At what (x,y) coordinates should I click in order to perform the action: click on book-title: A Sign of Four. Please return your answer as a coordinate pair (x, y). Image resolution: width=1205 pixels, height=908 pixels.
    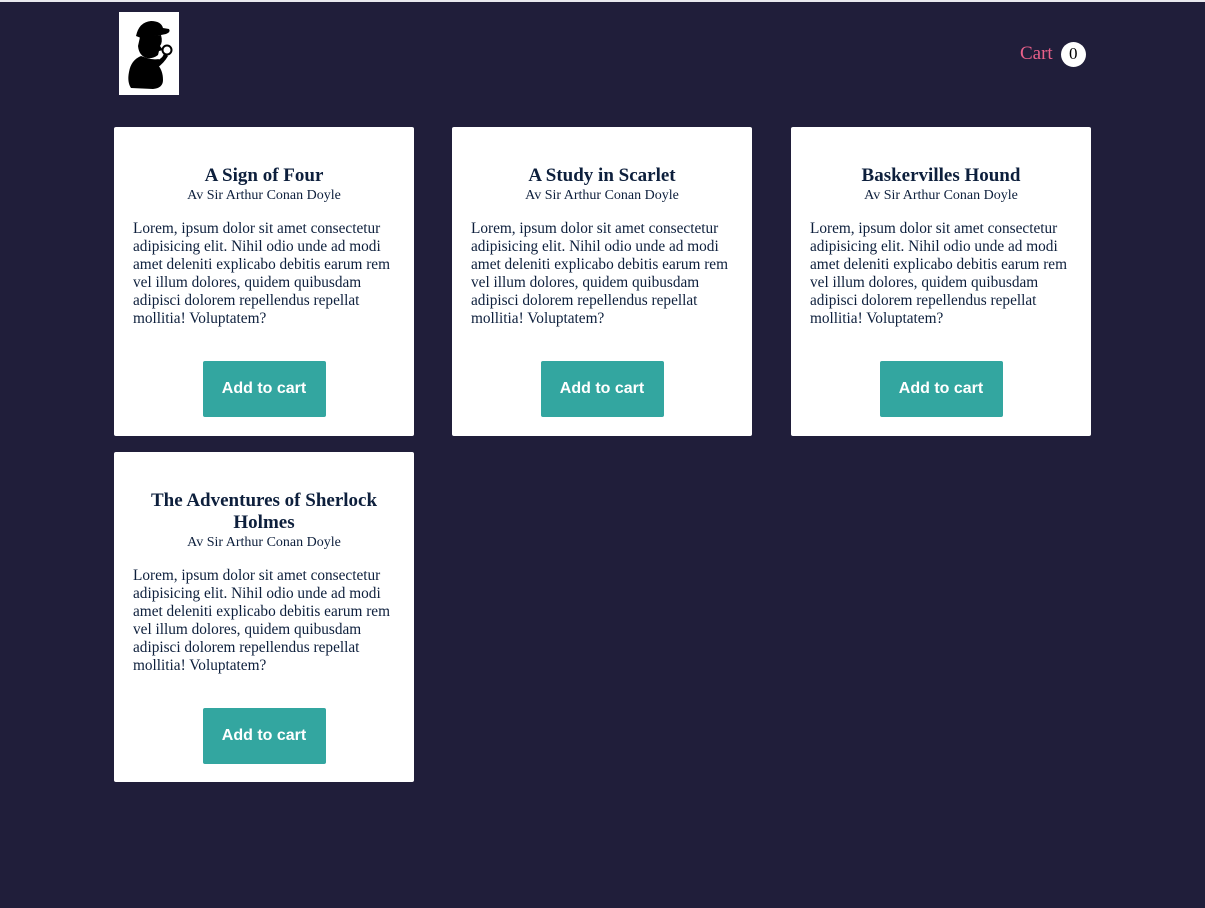
    Looking at the image, I should click on (264, 175).